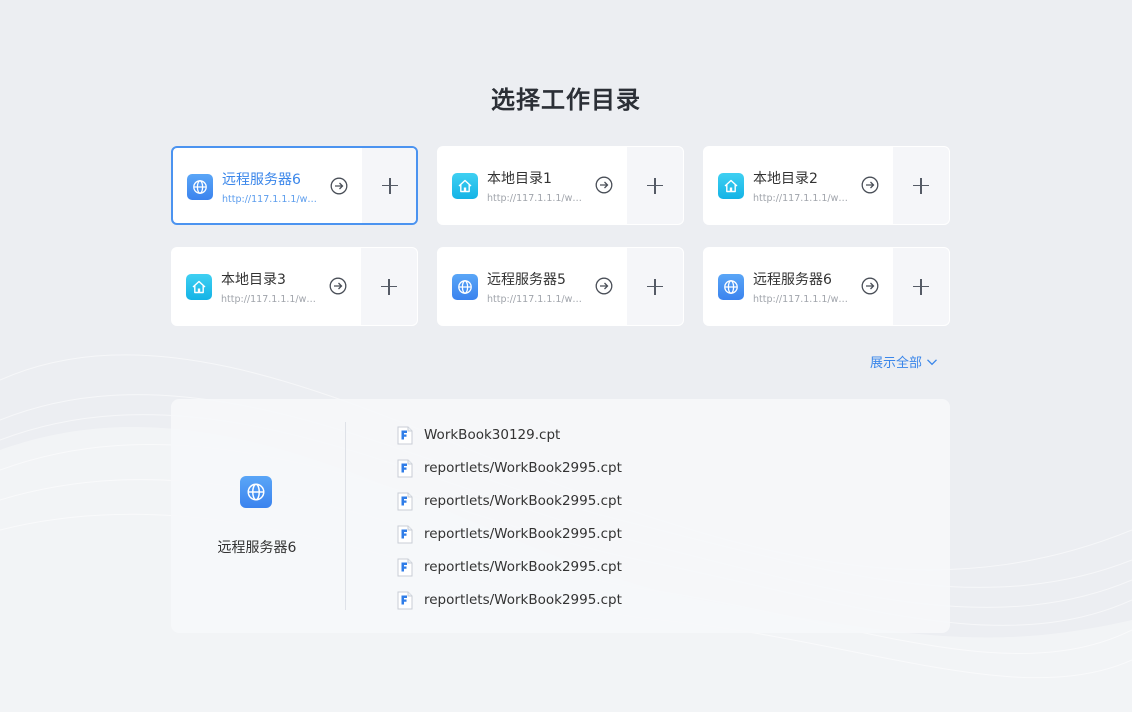 The width and height of the screenshot is (1132, 712). Describe the element at coordinates (519, 179) in the screenshot. I see `card-name: 本地目录1` at that location.